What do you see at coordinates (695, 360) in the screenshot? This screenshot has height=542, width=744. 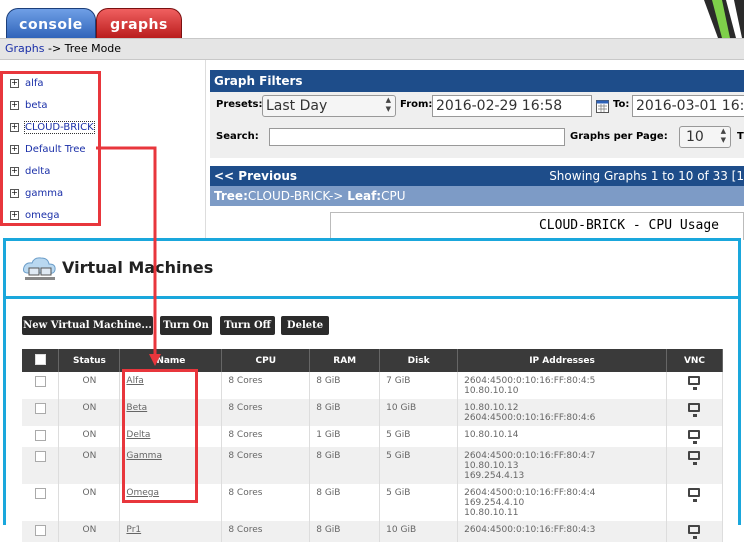 I see `column-header-vnc: VNC` at bounding box center [695, 360].